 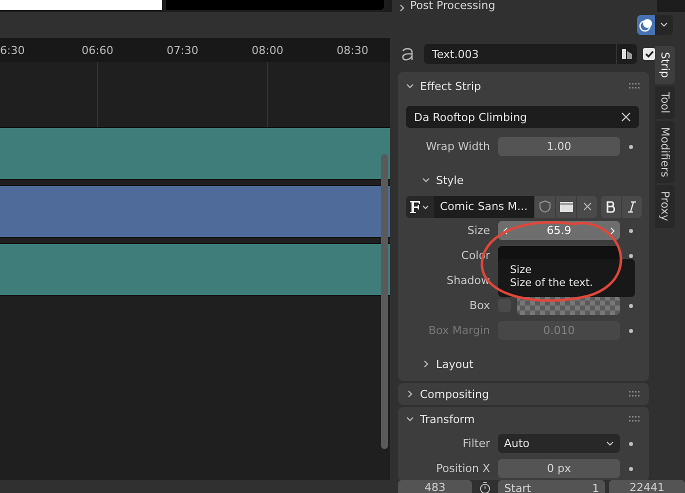 I want to click on italic-icon, so click(x=632, y=206).